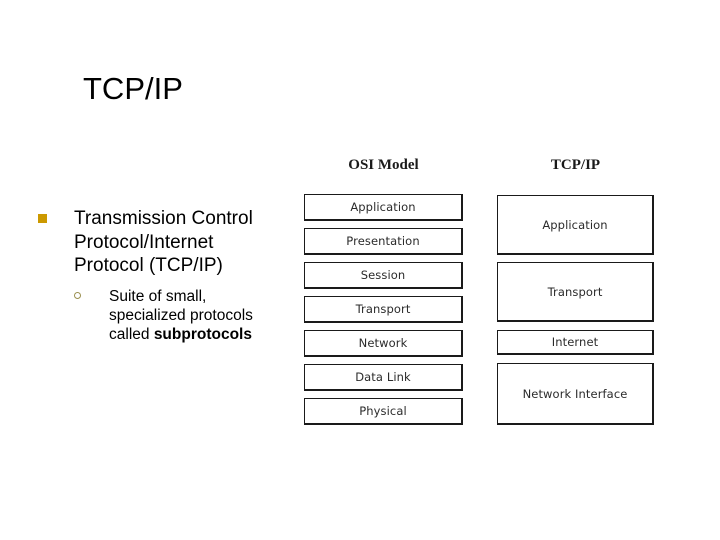 The width and height of the screenshot is (720, 540). I want to click on osi-layer-session-label: Session, so click(383, 275).